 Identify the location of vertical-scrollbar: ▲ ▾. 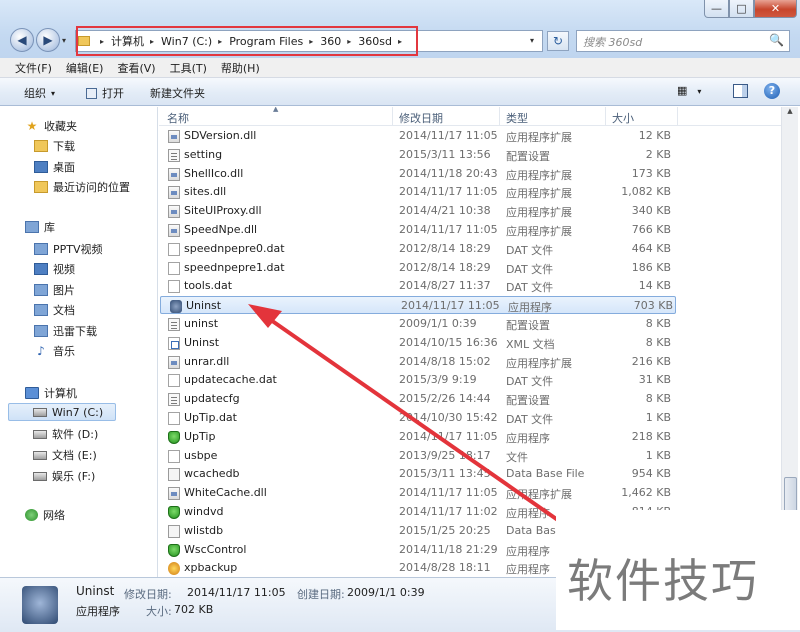
(789, 342).